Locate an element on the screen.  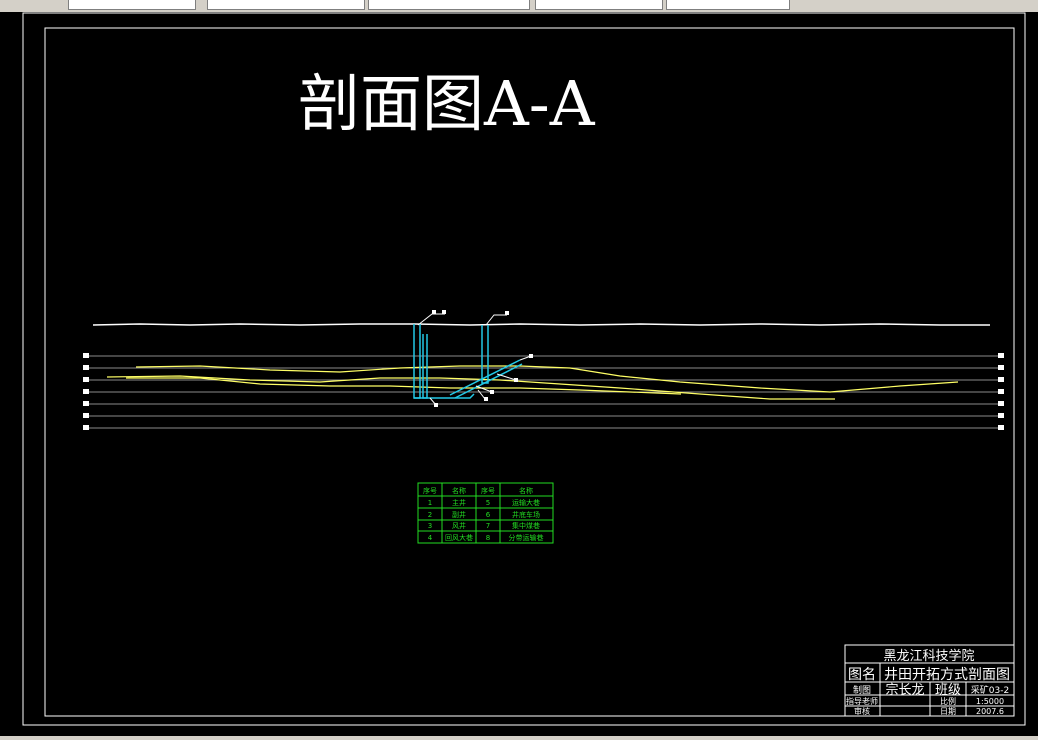
class-value: 采矿03-2 is located at coordinates (990, 690).